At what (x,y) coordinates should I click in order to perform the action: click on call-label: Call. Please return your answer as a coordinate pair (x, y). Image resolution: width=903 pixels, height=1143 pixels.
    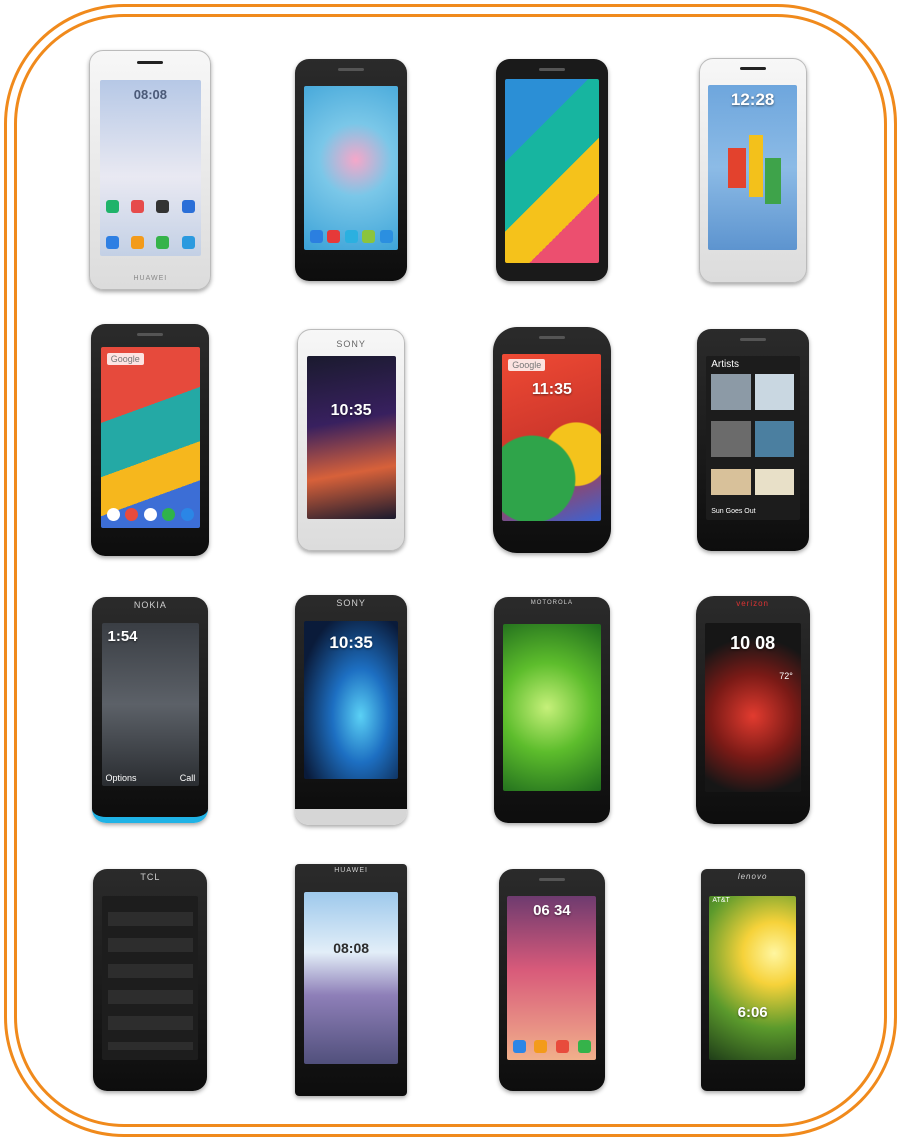
    Looking at the image, I should click on (187, 777).